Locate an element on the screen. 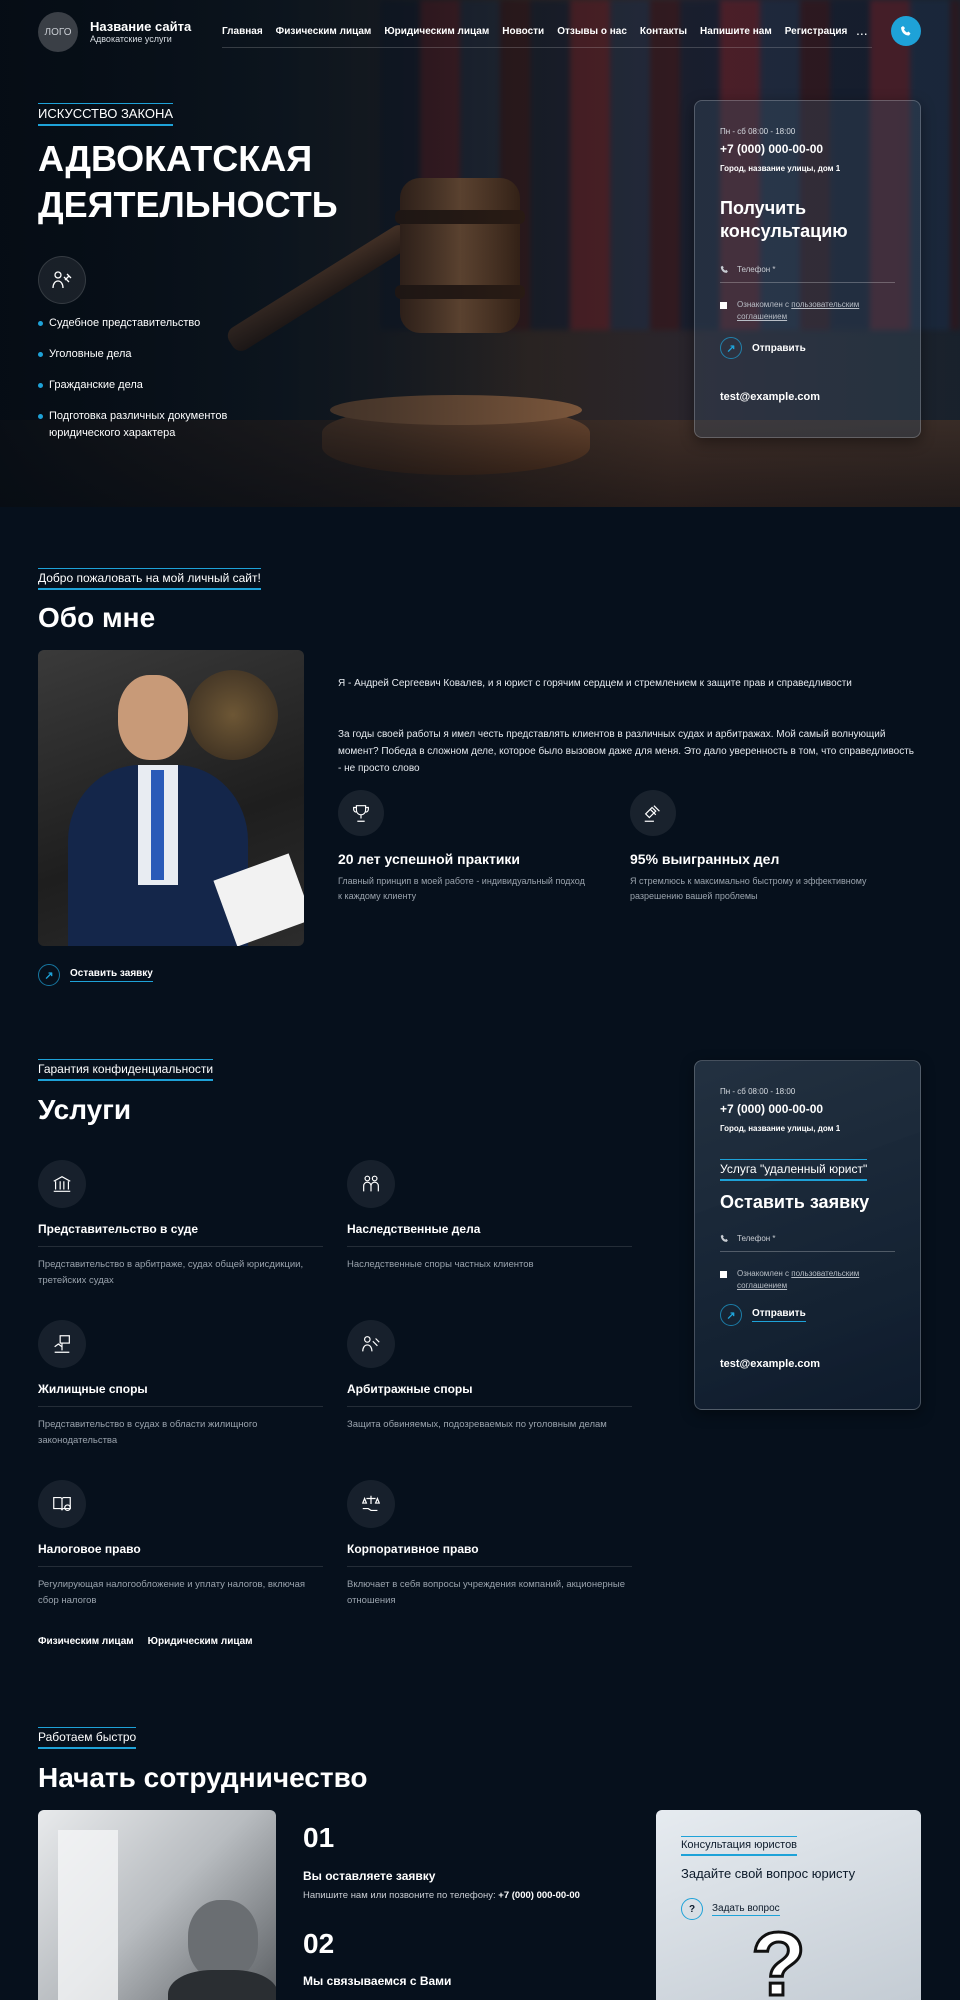  site-logo: ЛОГО is located at coordinates (58, 32).